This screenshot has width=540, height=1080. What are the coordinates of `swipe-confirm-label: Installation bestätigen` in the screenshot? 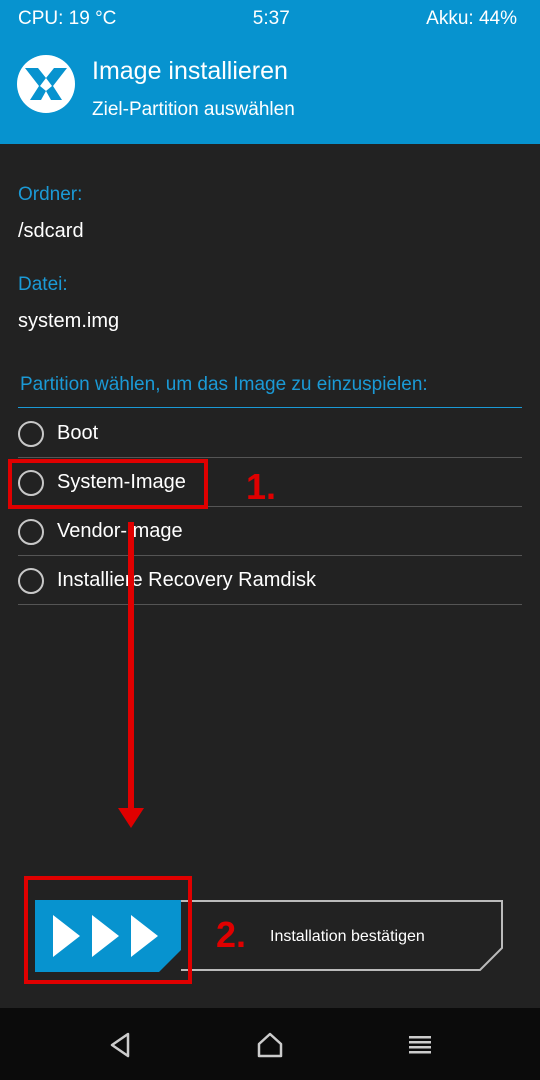 It's located at (347, 936).